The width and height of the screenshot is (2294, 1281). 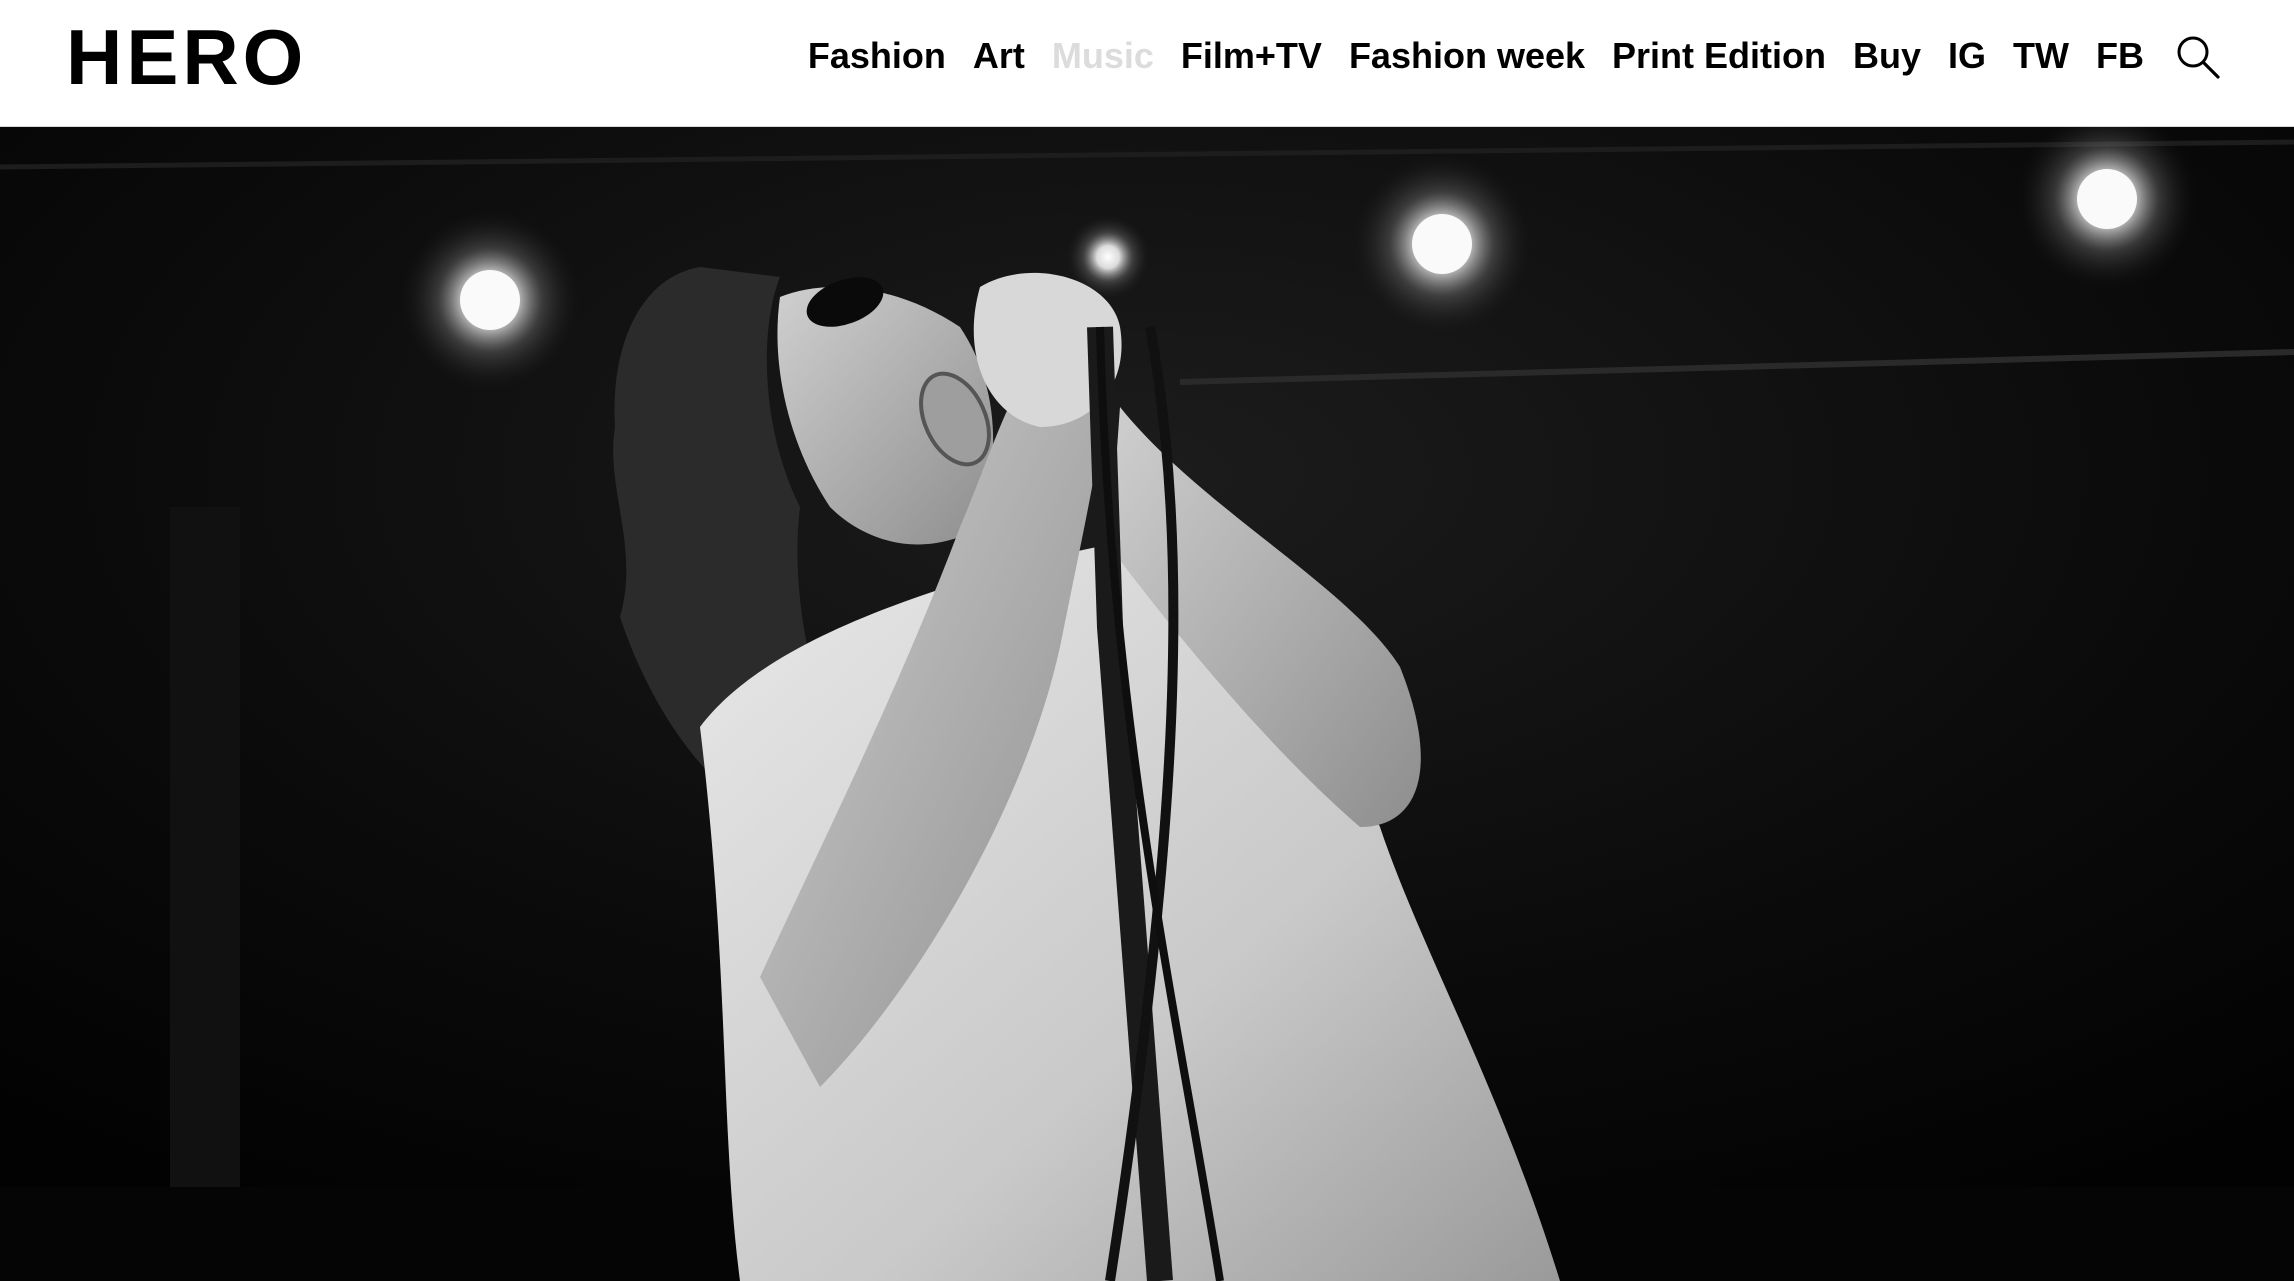 What do you see at coordinates (1967, 56) in the screenshot?
I see `nav-item-instagram: IG` at bounding box center [1967, 56].